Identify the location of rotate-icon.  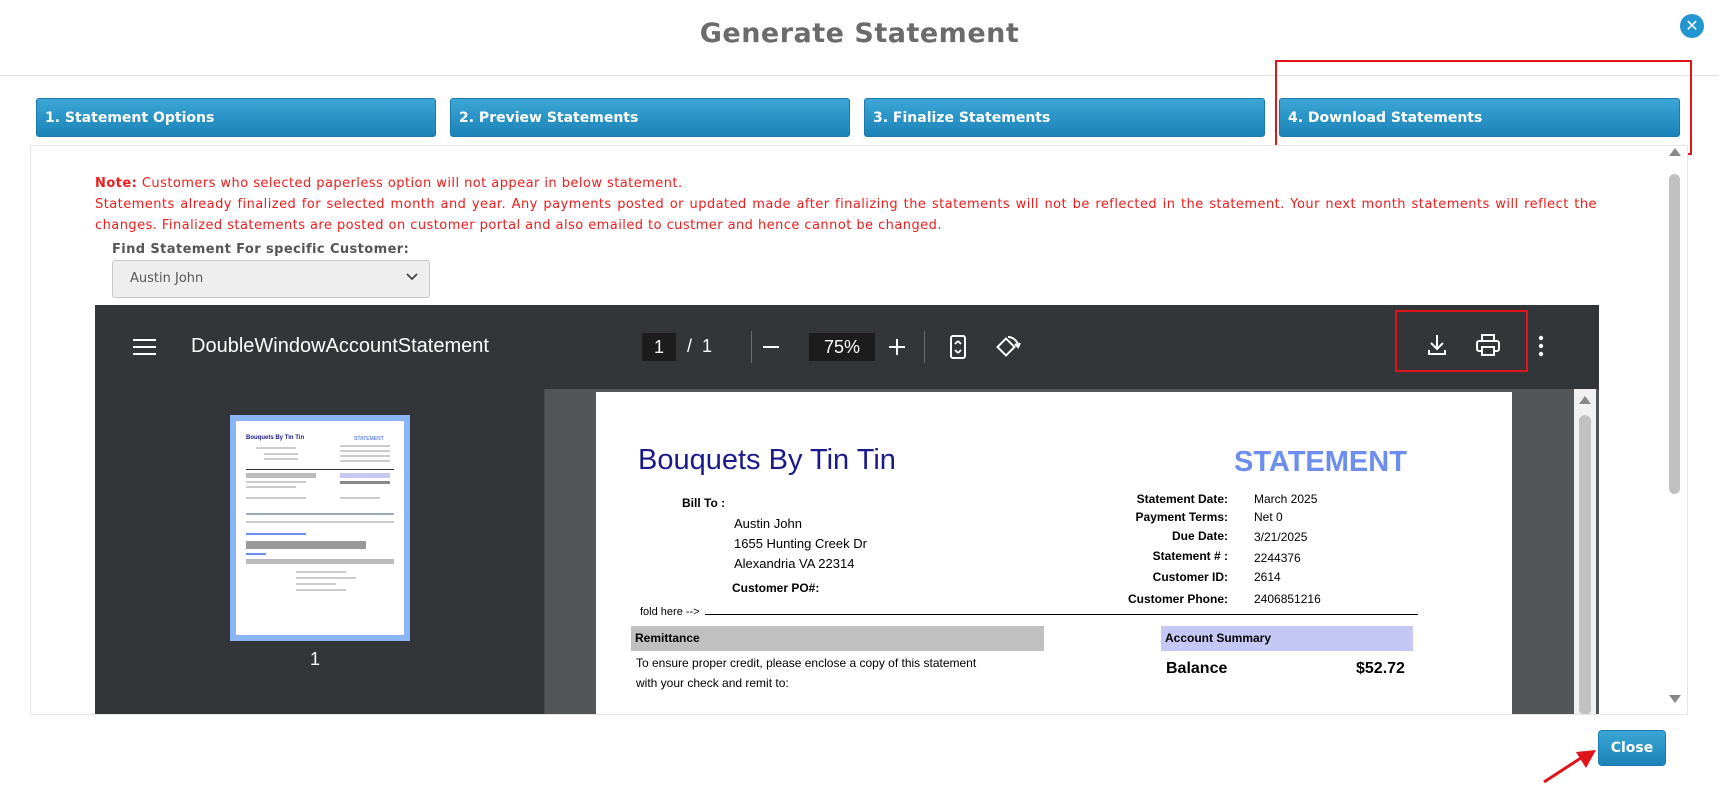
(1007, 347).